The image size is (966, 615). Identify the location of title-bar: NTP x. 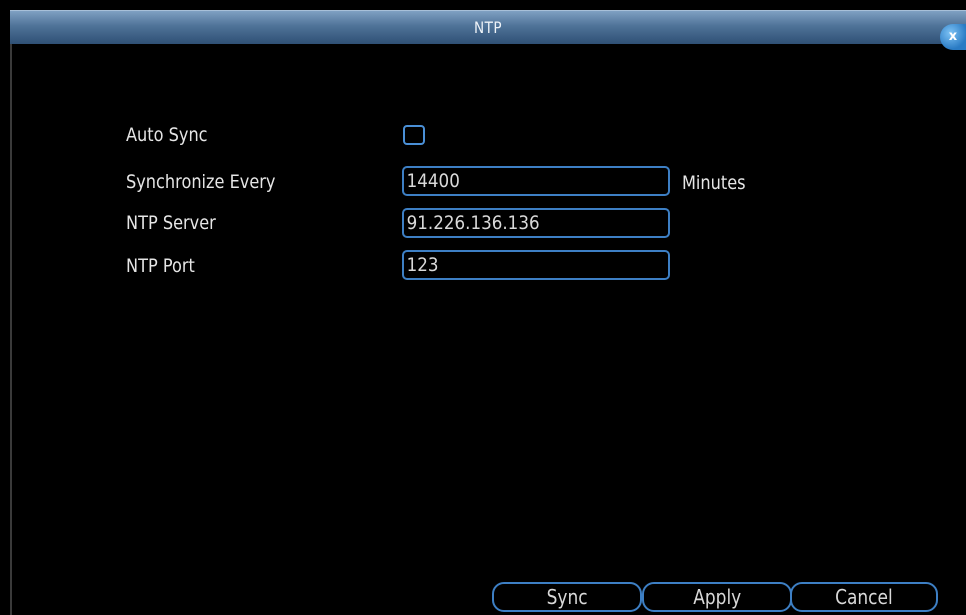
(488, 30).